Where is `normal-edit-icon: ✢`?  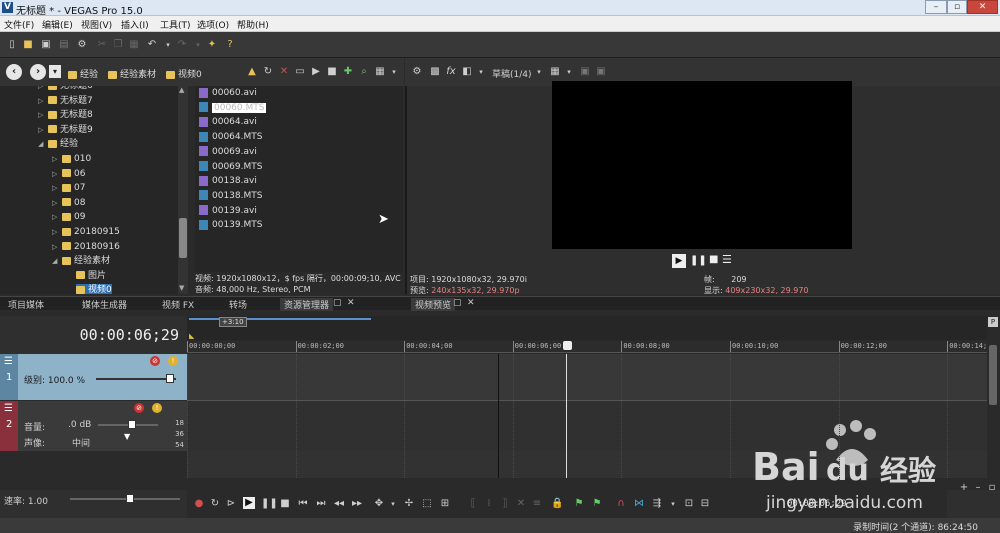
normal-edit-icon: ✢ is located at coordinates (409, 504).